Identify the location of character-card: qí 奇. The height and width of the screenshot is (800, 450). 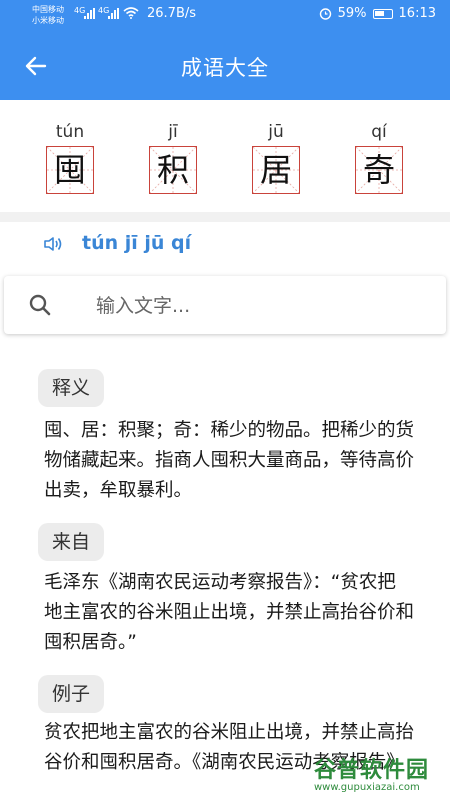
(379, 157).